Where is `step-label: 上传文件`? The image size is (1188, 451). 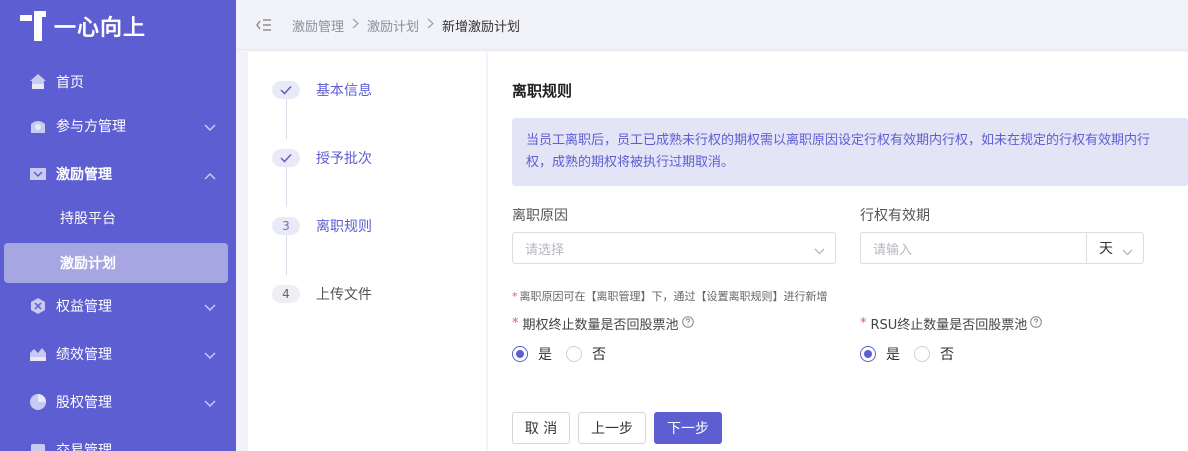 step-label: 上传文件 is located at coordinates (344, 295).